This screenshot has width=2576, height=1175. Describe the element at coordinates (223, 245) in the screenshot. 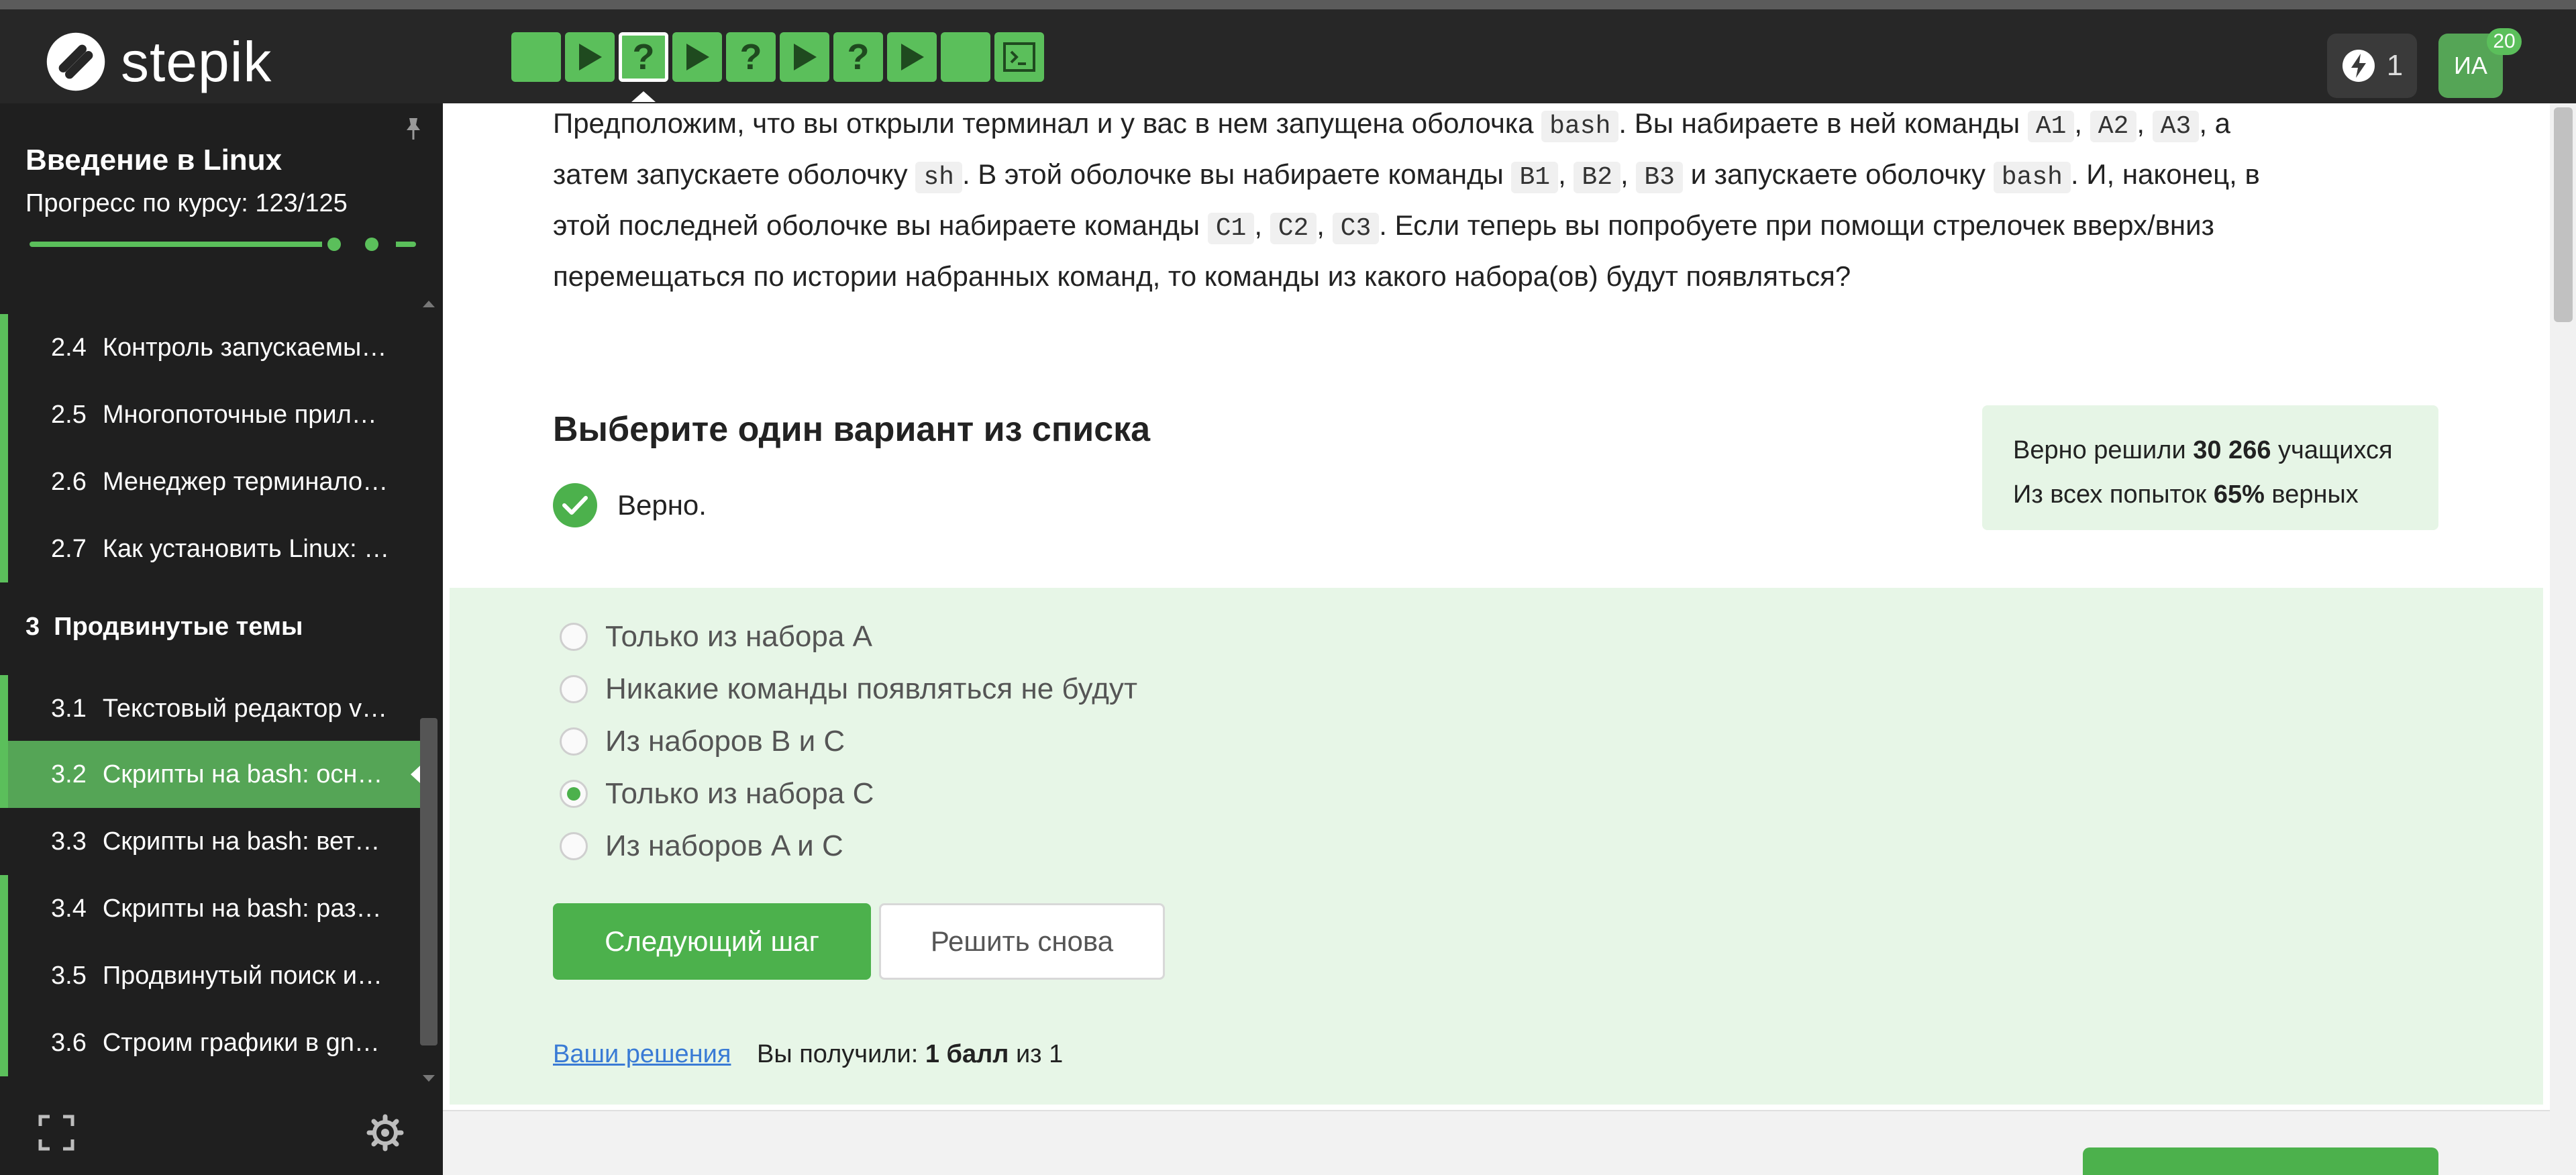

I see `course-progress-bar` at that location.